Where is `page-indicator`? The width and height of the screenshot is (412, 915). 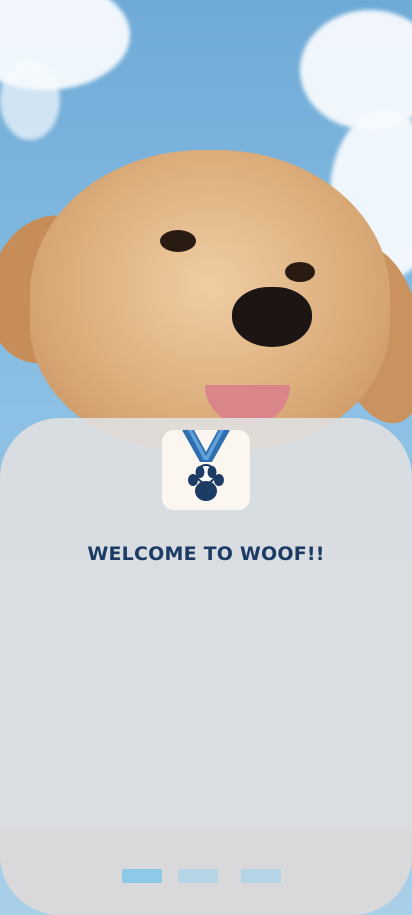 page-indicator is located at coordinates (206, 876).